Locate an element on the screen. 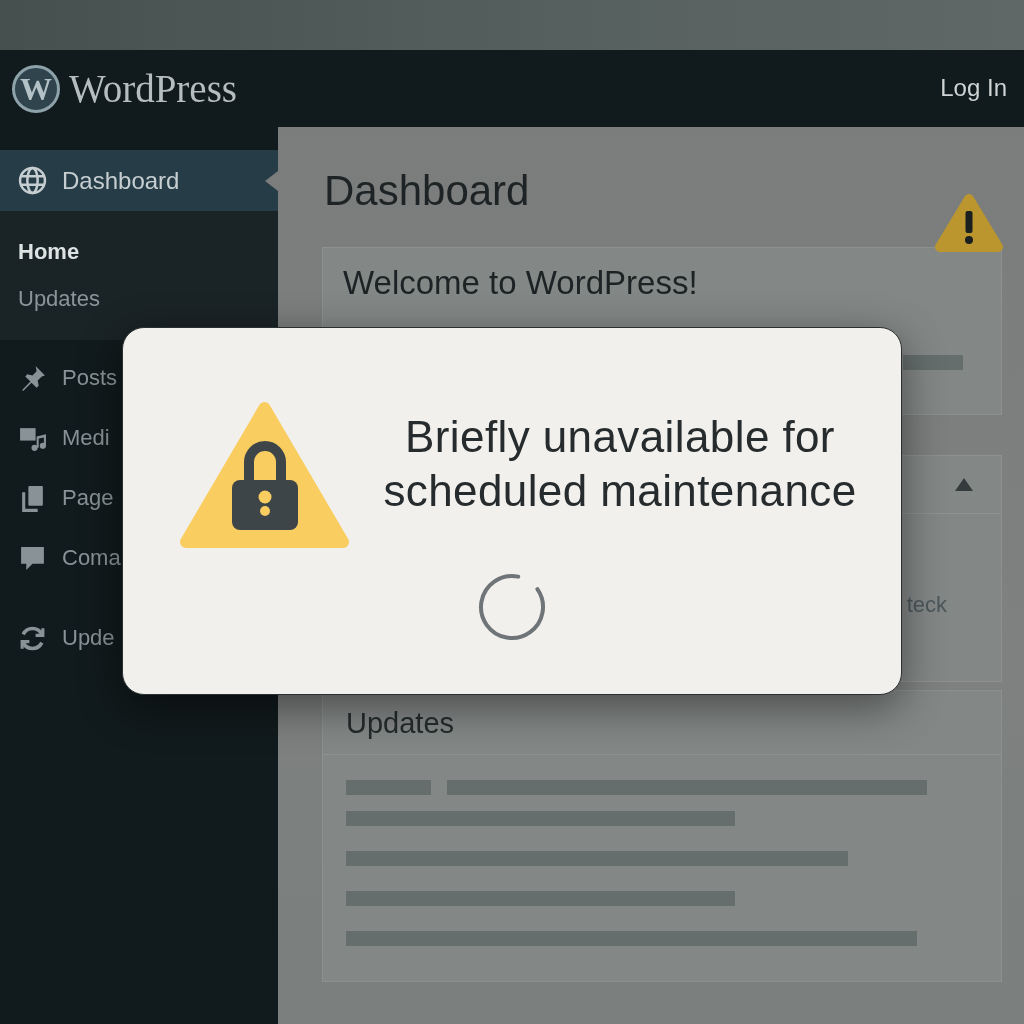  site-name: WordPress is located at coordinates (153, 88).